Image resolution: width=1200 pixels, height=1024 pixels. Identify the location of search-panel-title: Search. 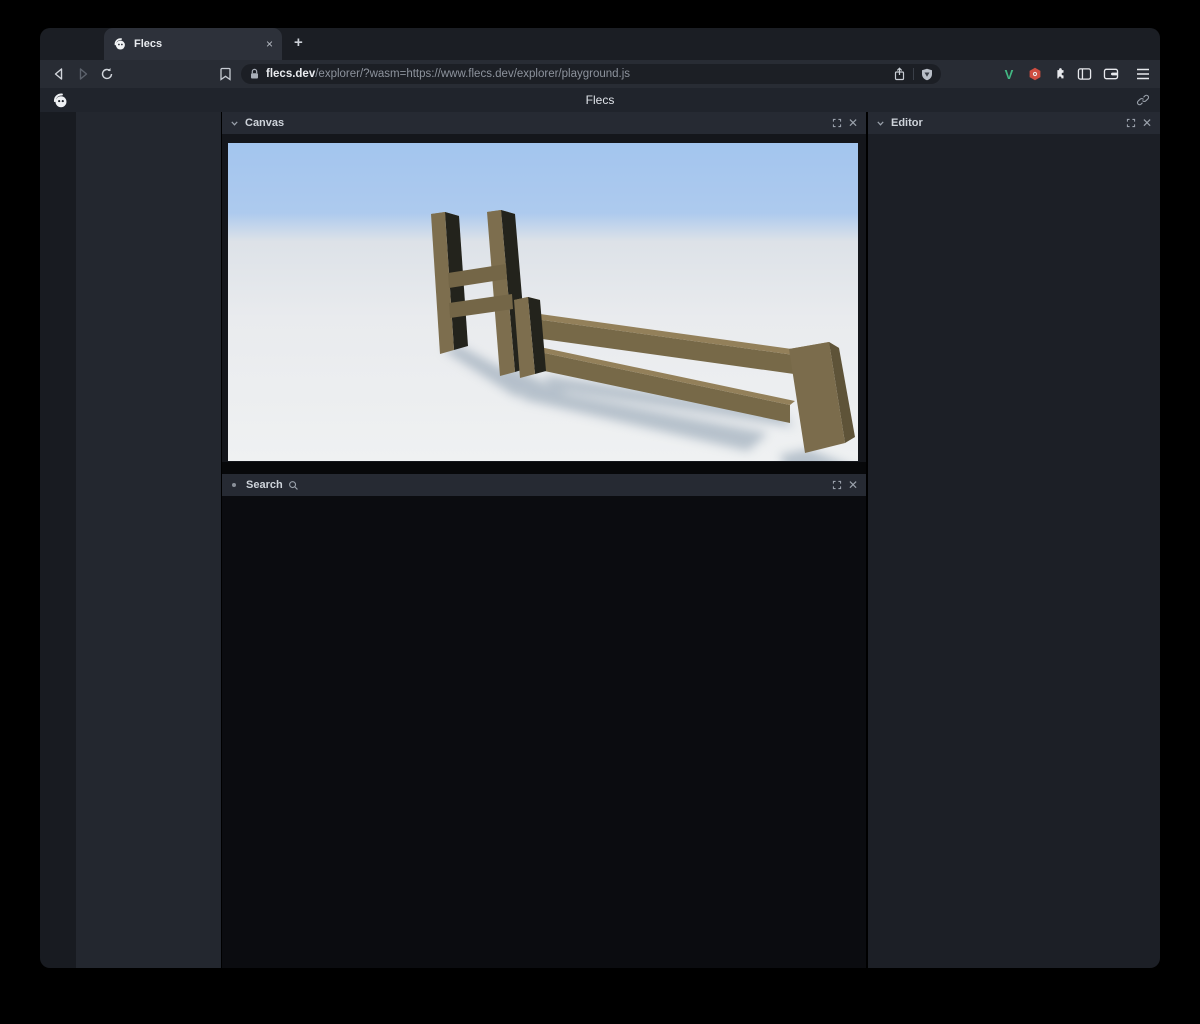
(264, 485).